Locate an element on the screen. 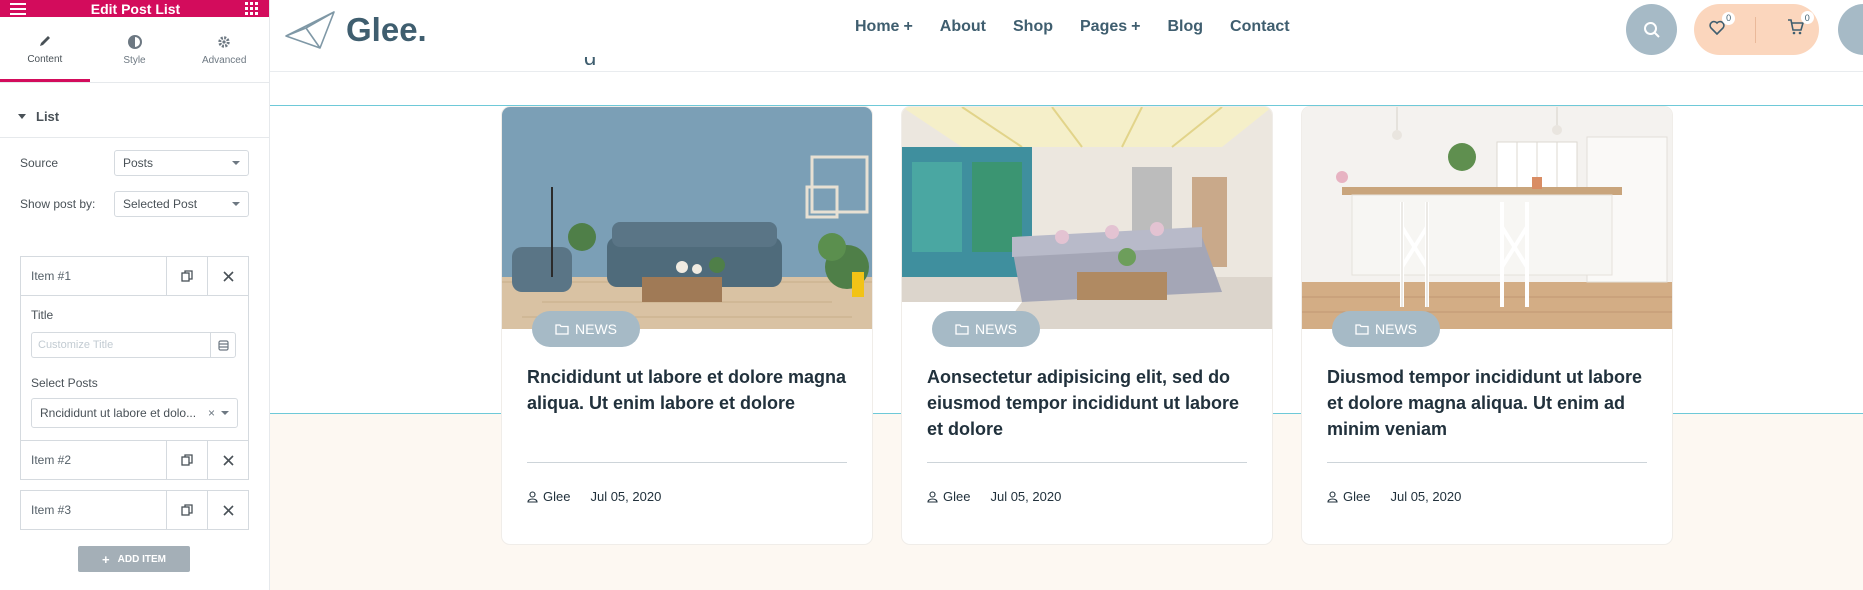 The height and width of the screenshot is (590, 1863). dynamic-tags-button is located at coordinates (223, 345).